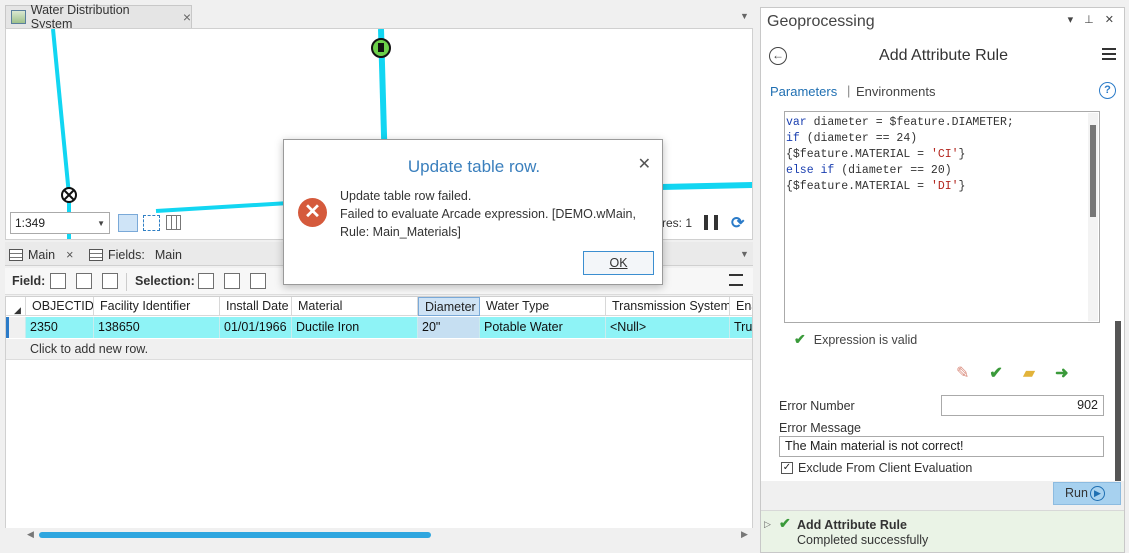  Describe the element at coordinates (618, 263) in the screenshot. I see `ok-button: OK` at that location.